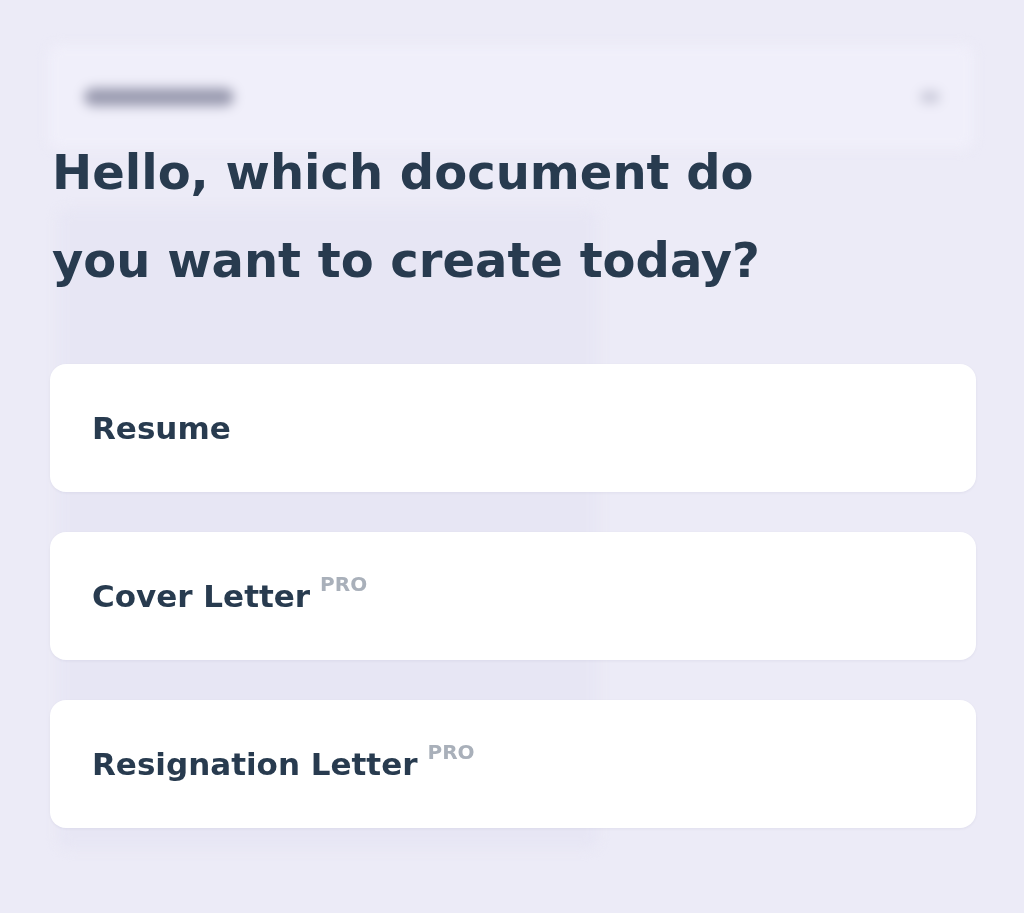 The height and width of the screenshot is (913, 1024). Describe the element at coordinates (513, 428) in the screenshot. I see `document-option: Resume` at that location.